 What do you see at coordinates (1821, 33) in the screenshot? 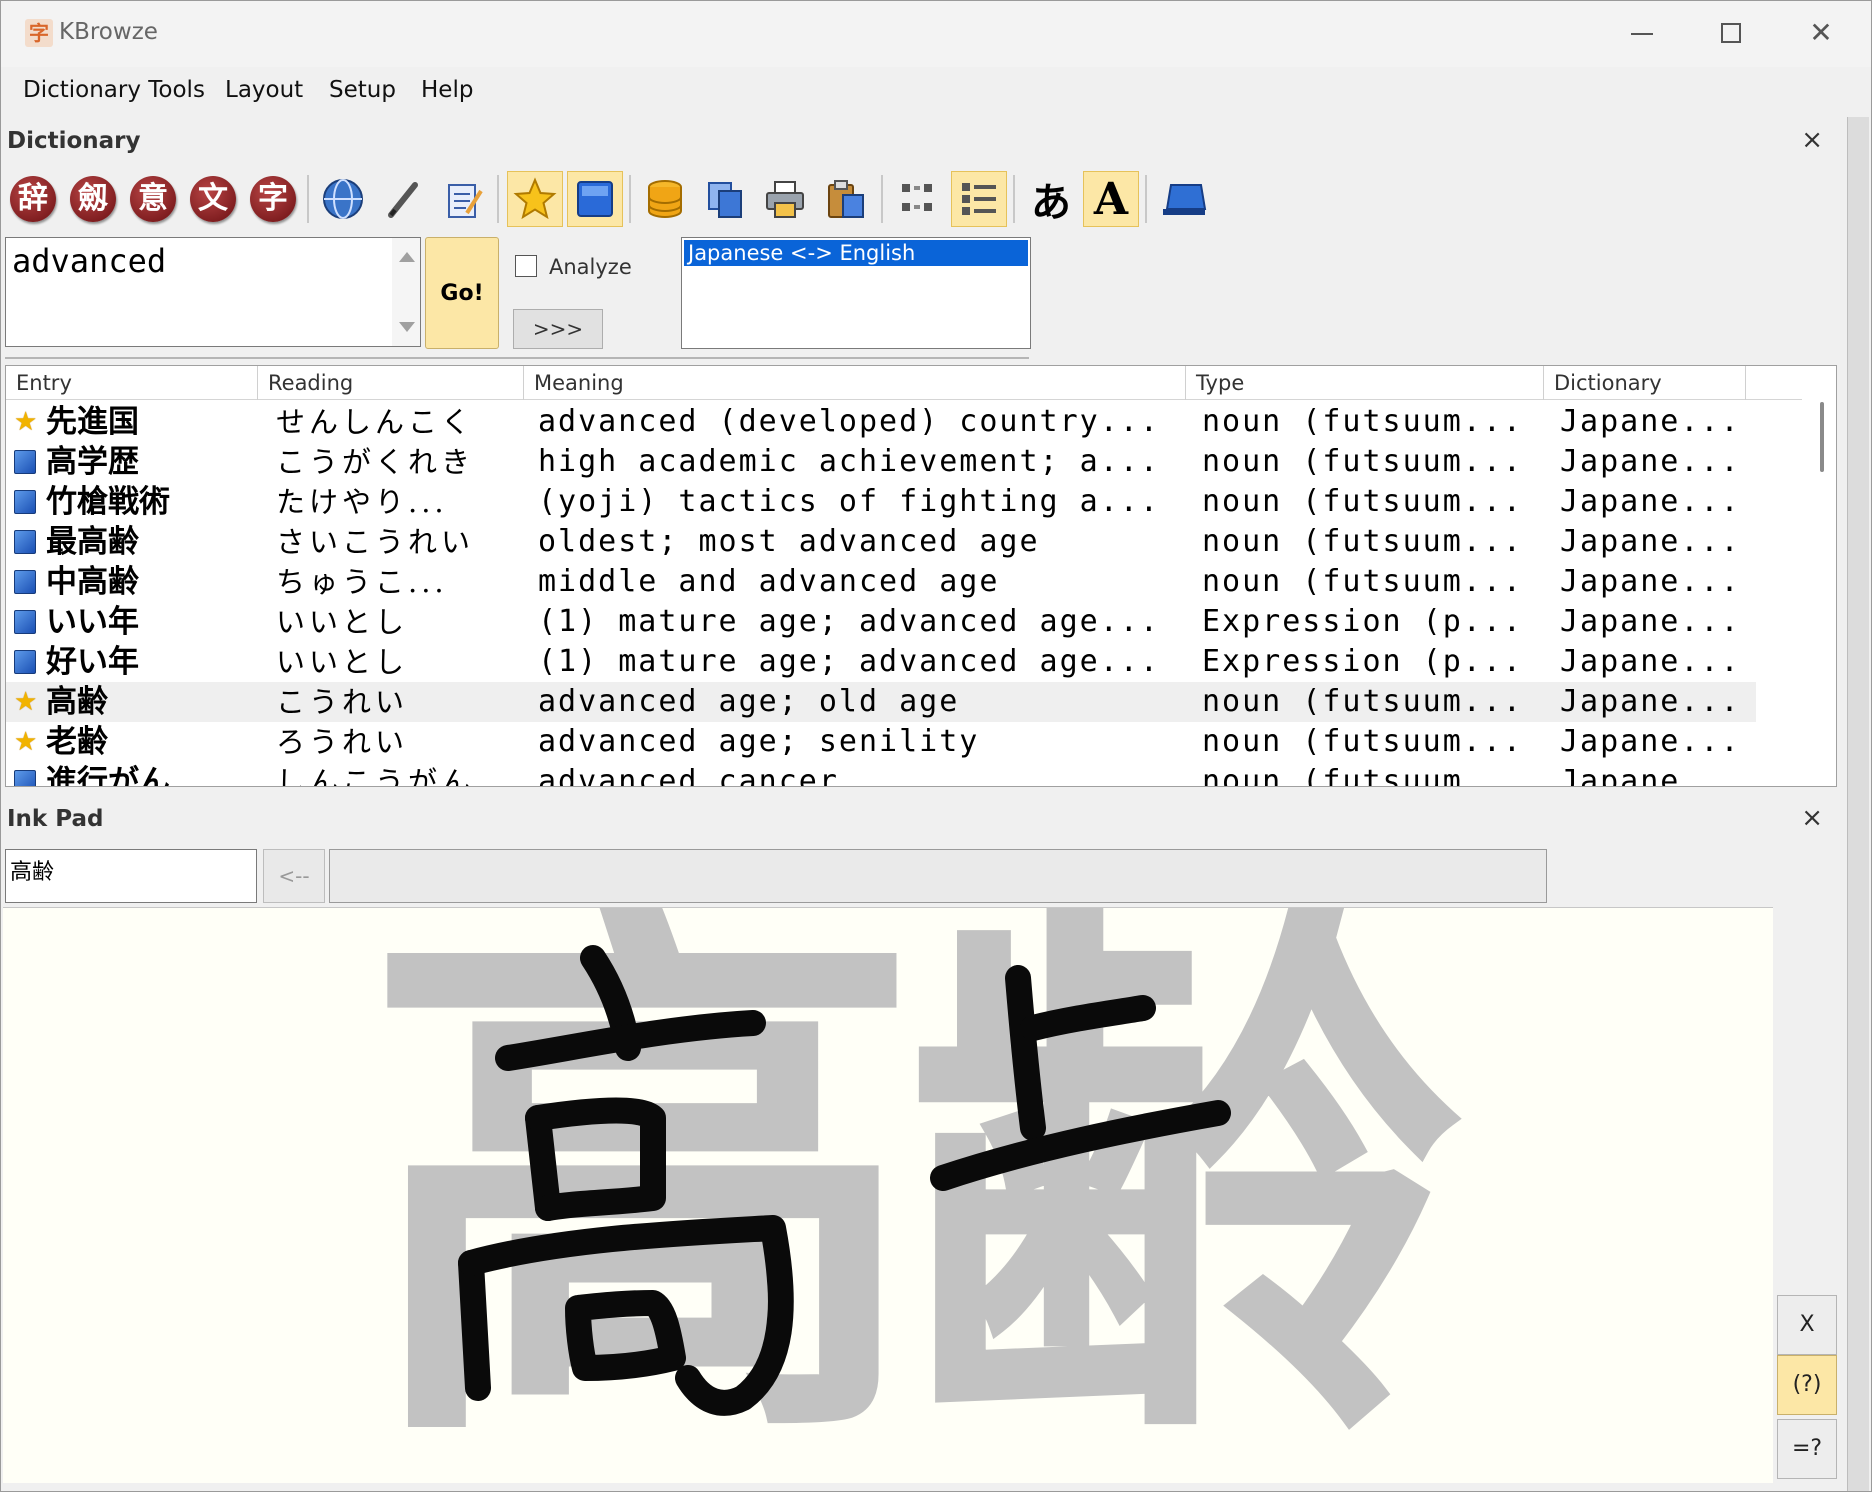
I see `close-window-button: ✕` at bounding box center [1821, 33].